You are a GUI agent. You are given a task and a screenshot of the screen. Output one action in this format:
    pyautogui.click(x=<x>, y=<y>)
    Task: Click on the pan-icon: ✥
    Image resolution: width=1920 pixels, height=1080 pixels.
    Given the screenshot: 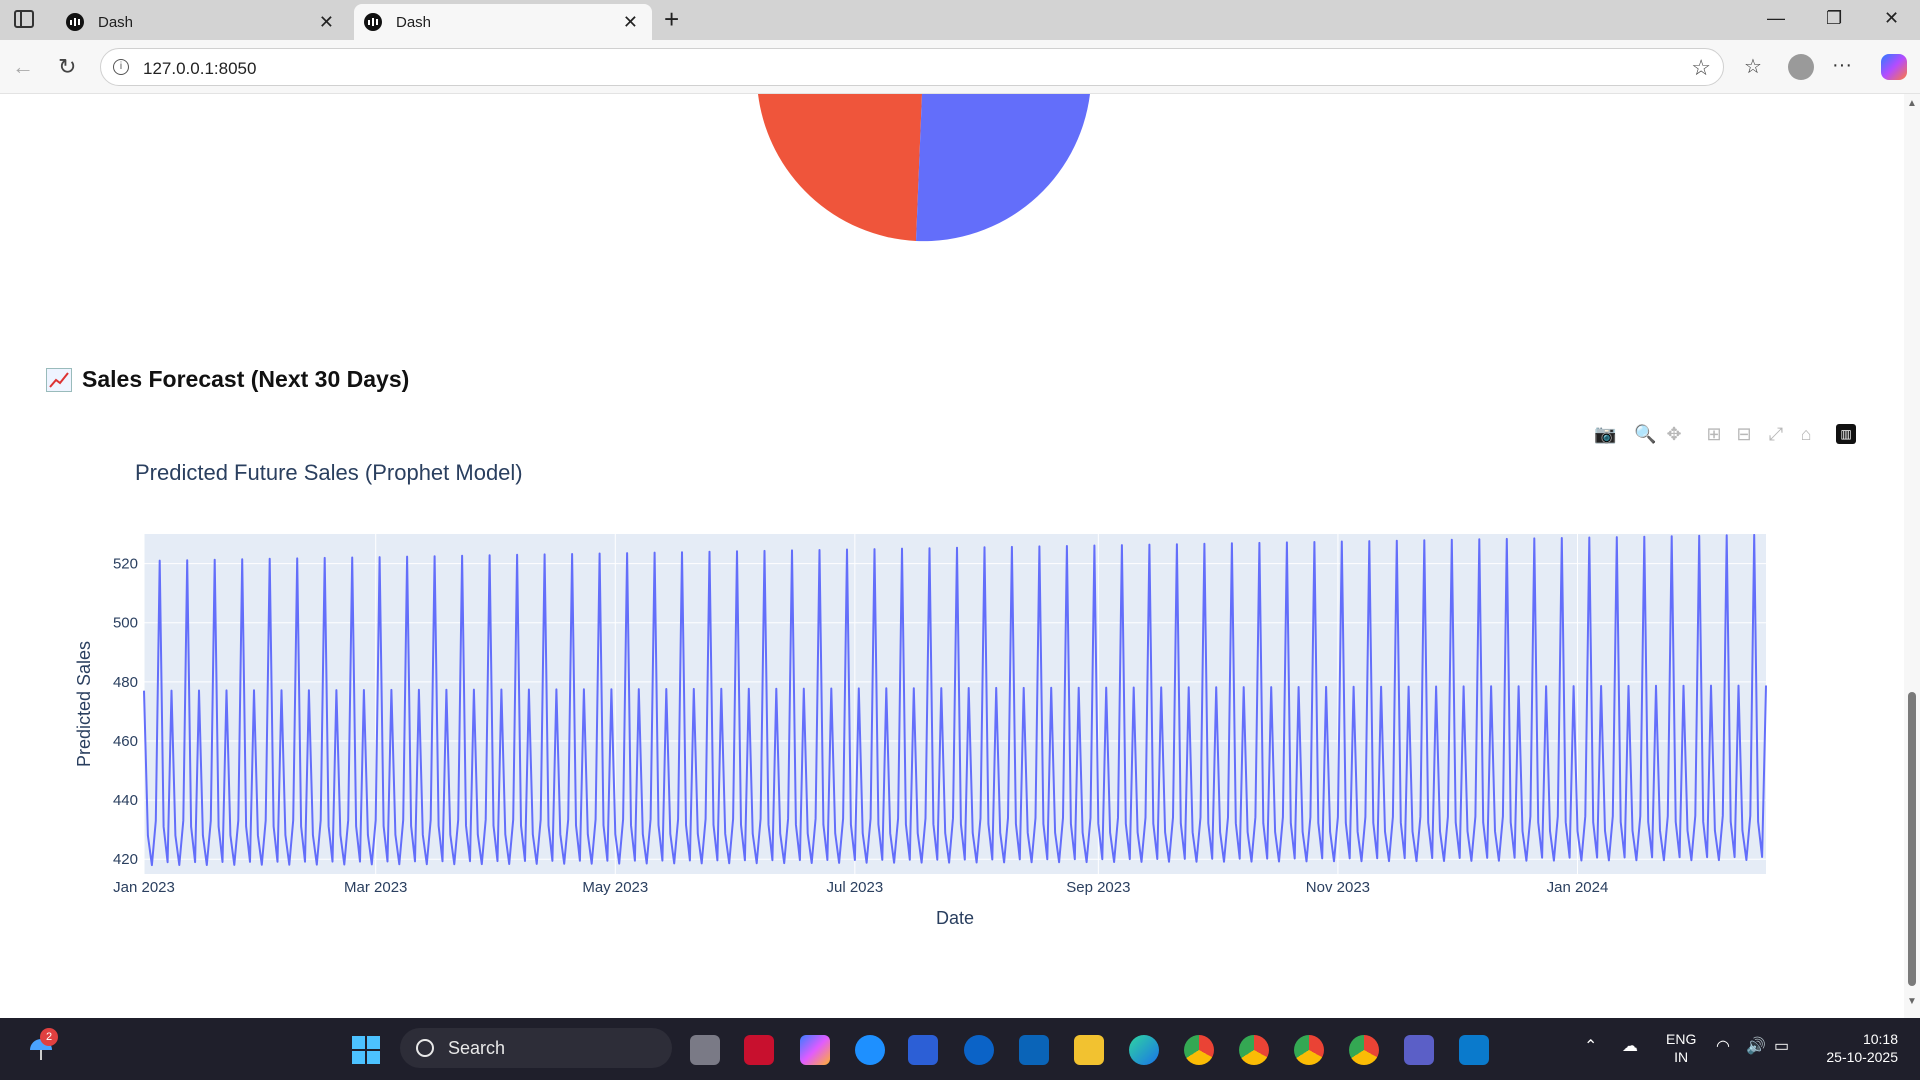 What is the action you would take?
    pyautogui.click(x=1674, y=434)
    